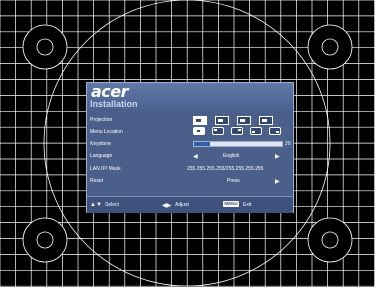  I want to click on menu-location-top-left-icon, so click(218, 131).